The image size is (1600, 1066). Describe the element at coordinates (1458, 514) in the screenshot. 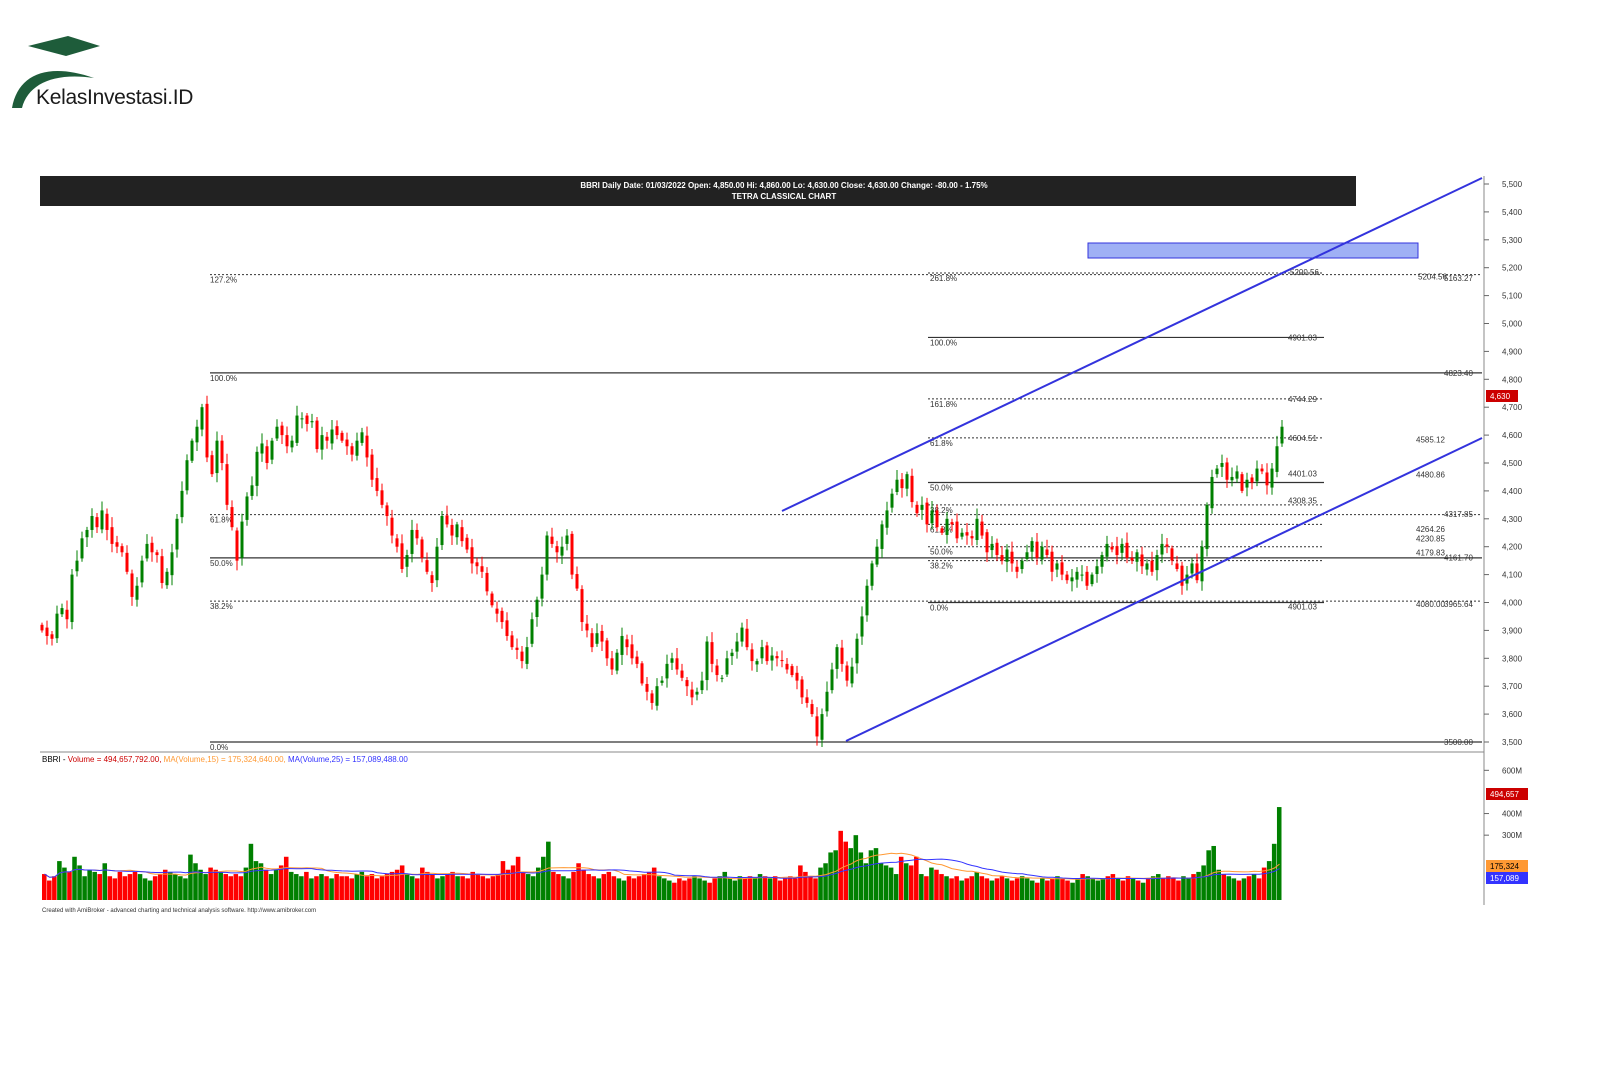

I see `fib-value-label: 4317.85` at that location.